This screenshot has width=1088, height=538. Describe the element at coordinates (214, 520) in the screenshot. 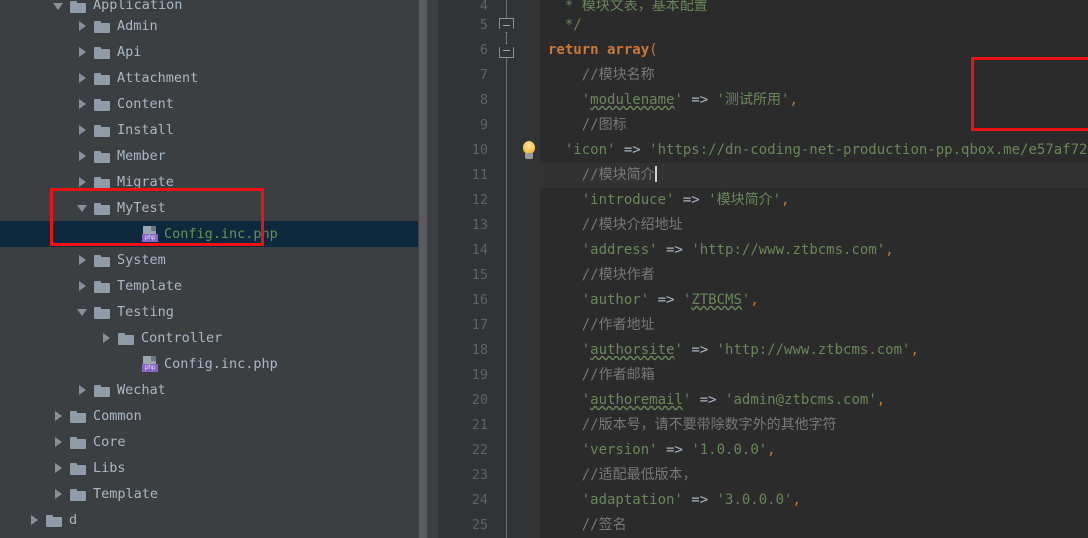

I see `tree-folder-d: d` at that location.